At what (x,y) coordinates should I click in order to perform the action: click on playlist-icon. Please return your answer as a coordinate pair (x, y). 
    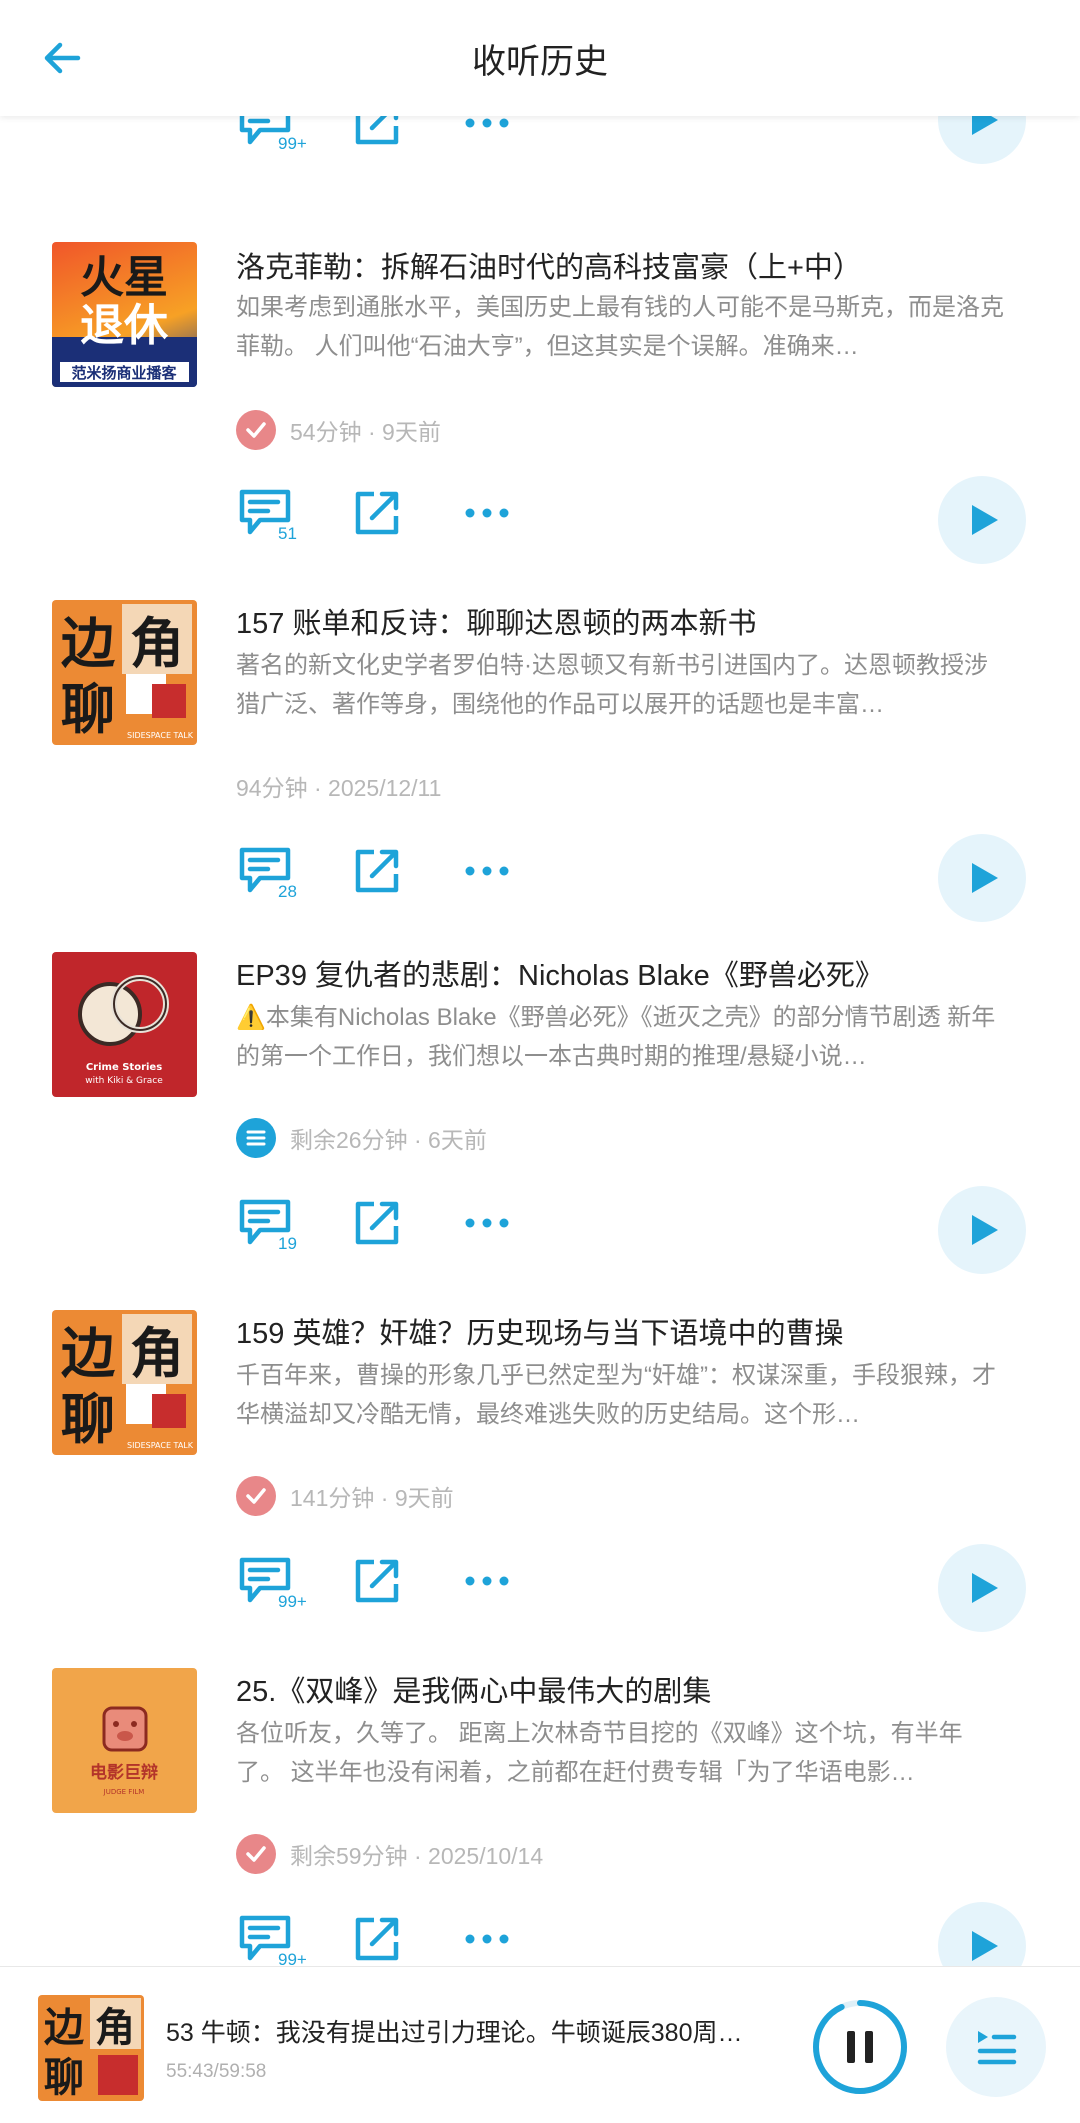
    Looking at the image, I should click on (256, 1138).